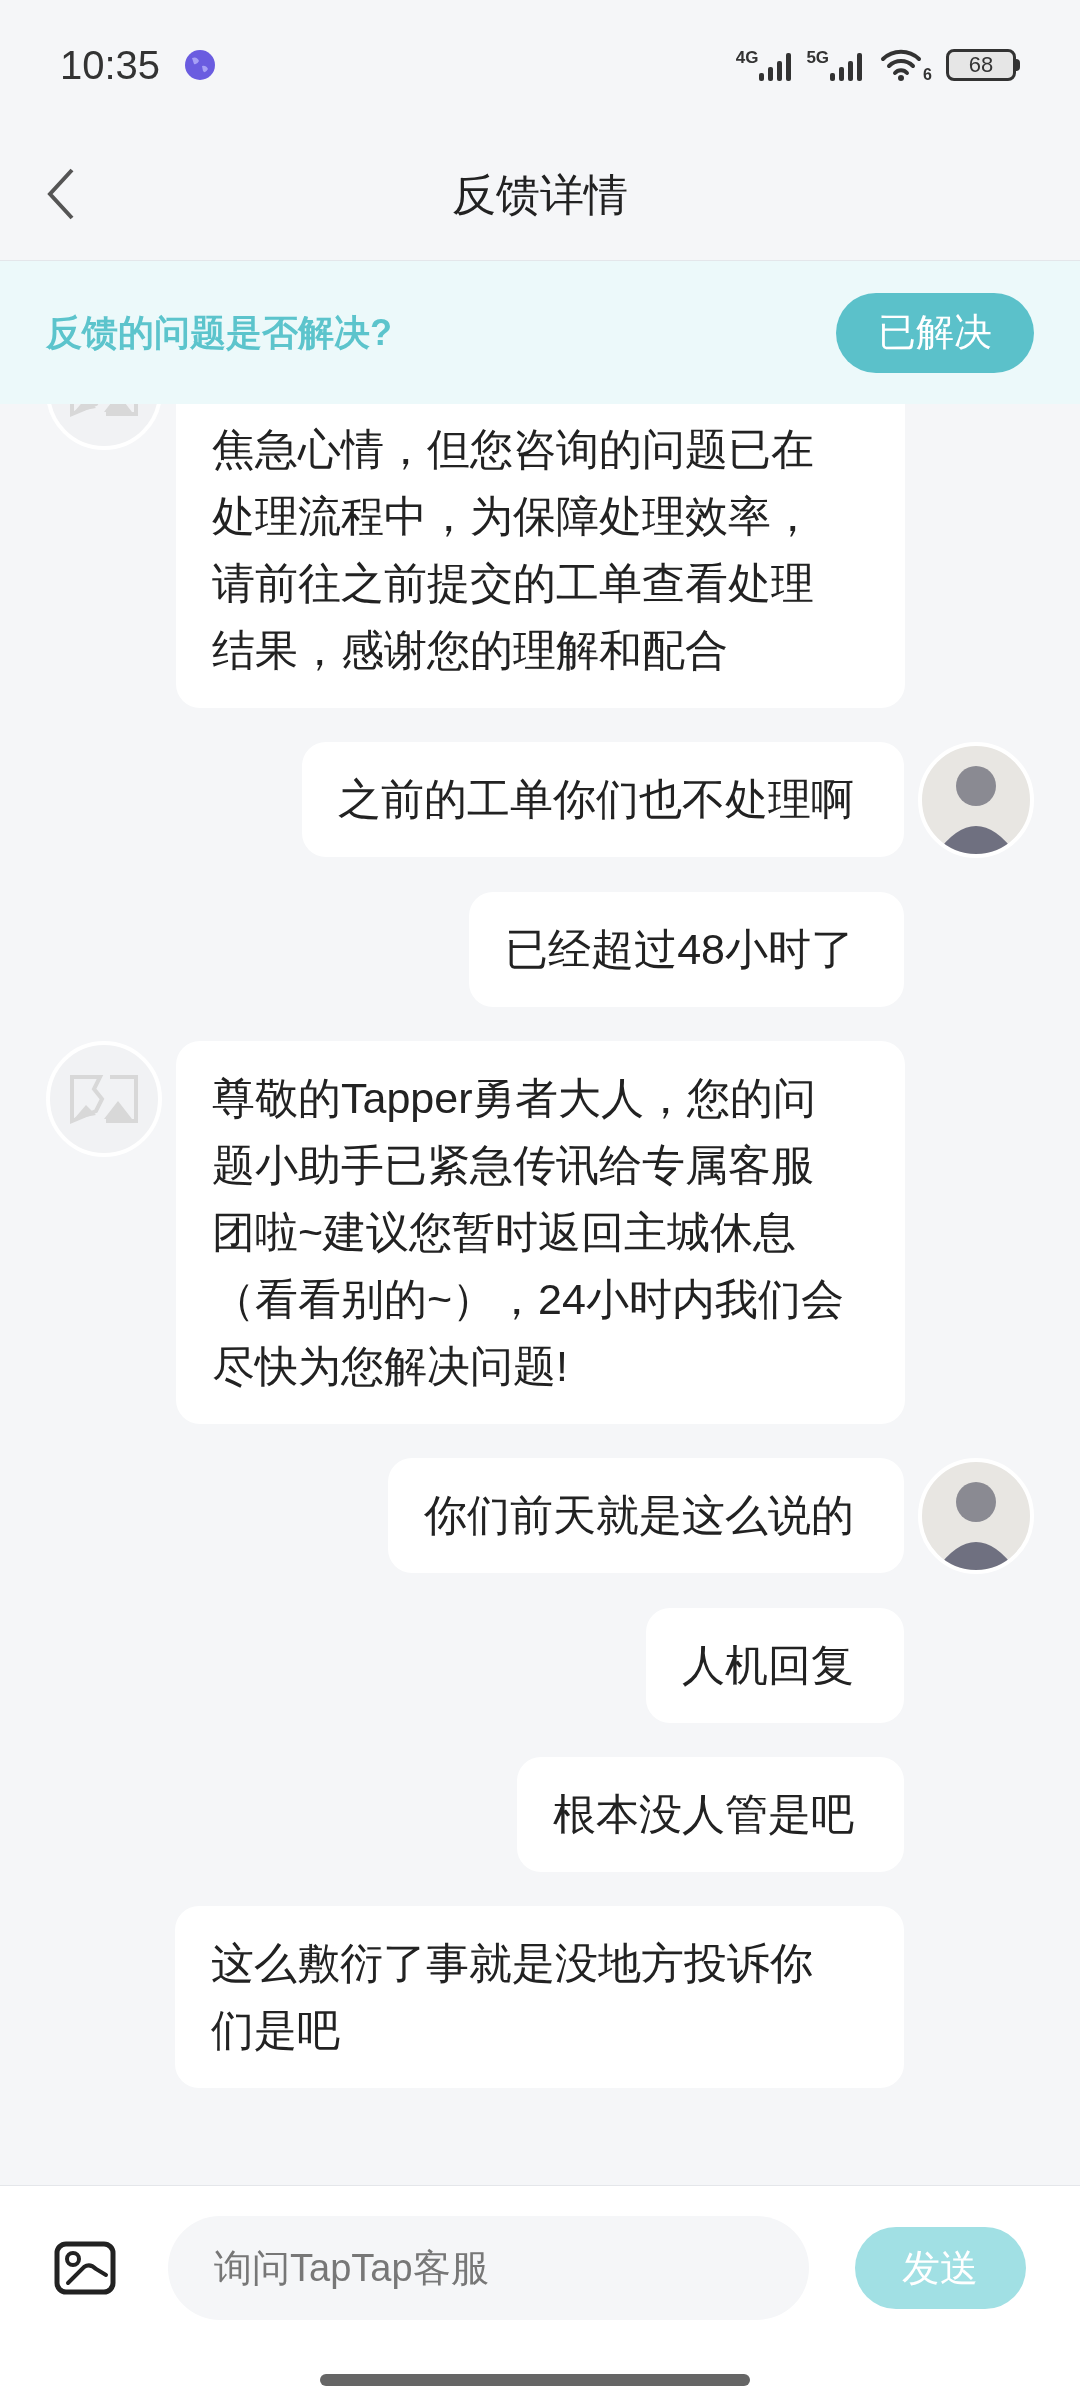 The height and width of the screenshot is (2400, 1080). What do you see at coordinates (200, 65) in the screenshot?
I see `globe-icon` at bounding box center [200, 65].